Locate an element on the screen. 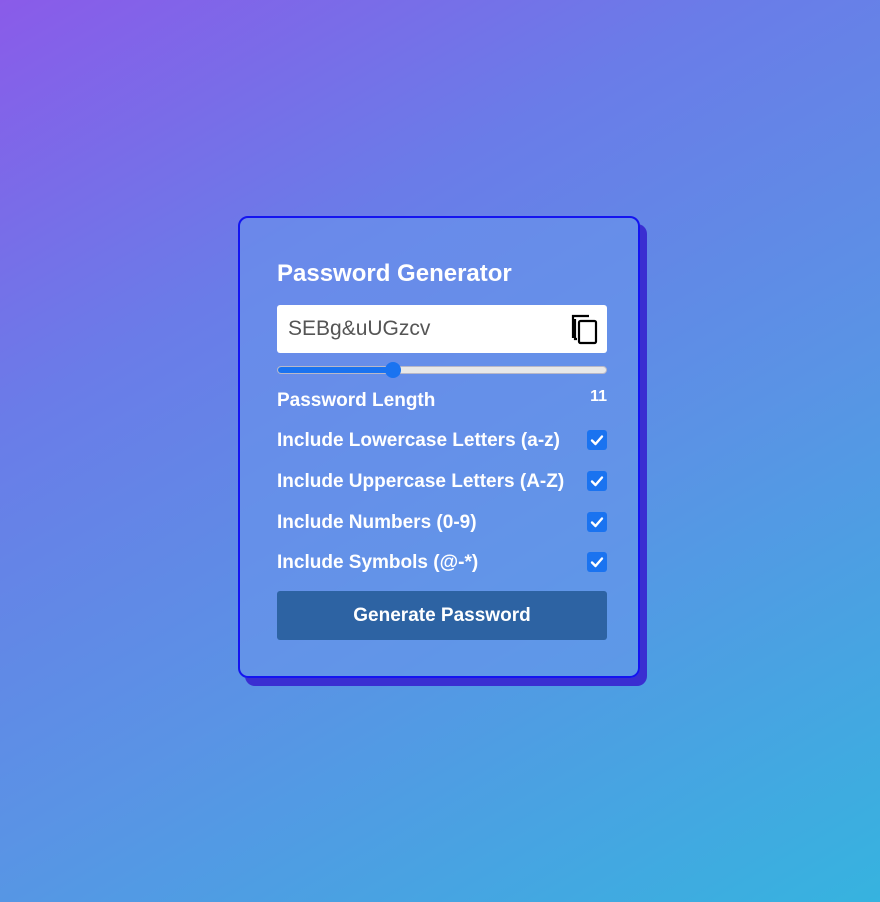  option-label: Include Numbers (0-9) is located at coordinates (377, 522).